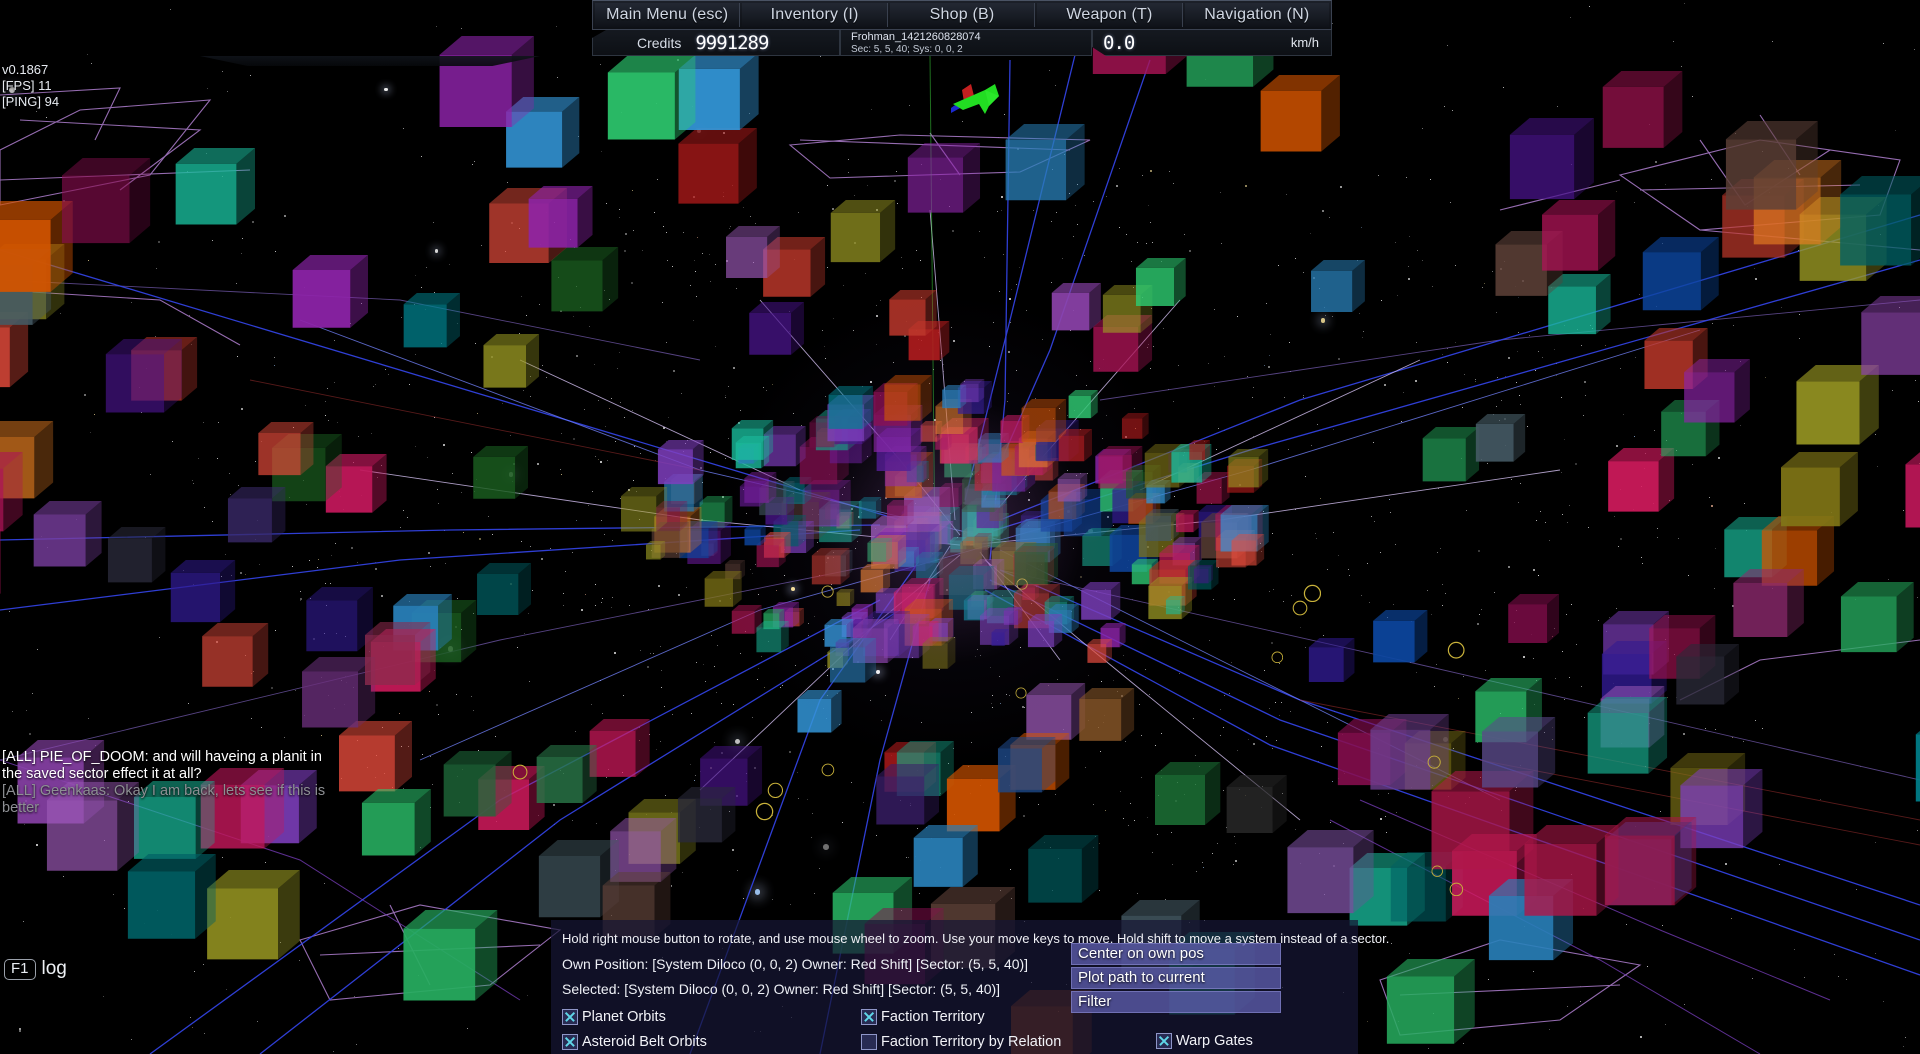  I want to click on checkbox-planet-orbits, so click(570, 1017).